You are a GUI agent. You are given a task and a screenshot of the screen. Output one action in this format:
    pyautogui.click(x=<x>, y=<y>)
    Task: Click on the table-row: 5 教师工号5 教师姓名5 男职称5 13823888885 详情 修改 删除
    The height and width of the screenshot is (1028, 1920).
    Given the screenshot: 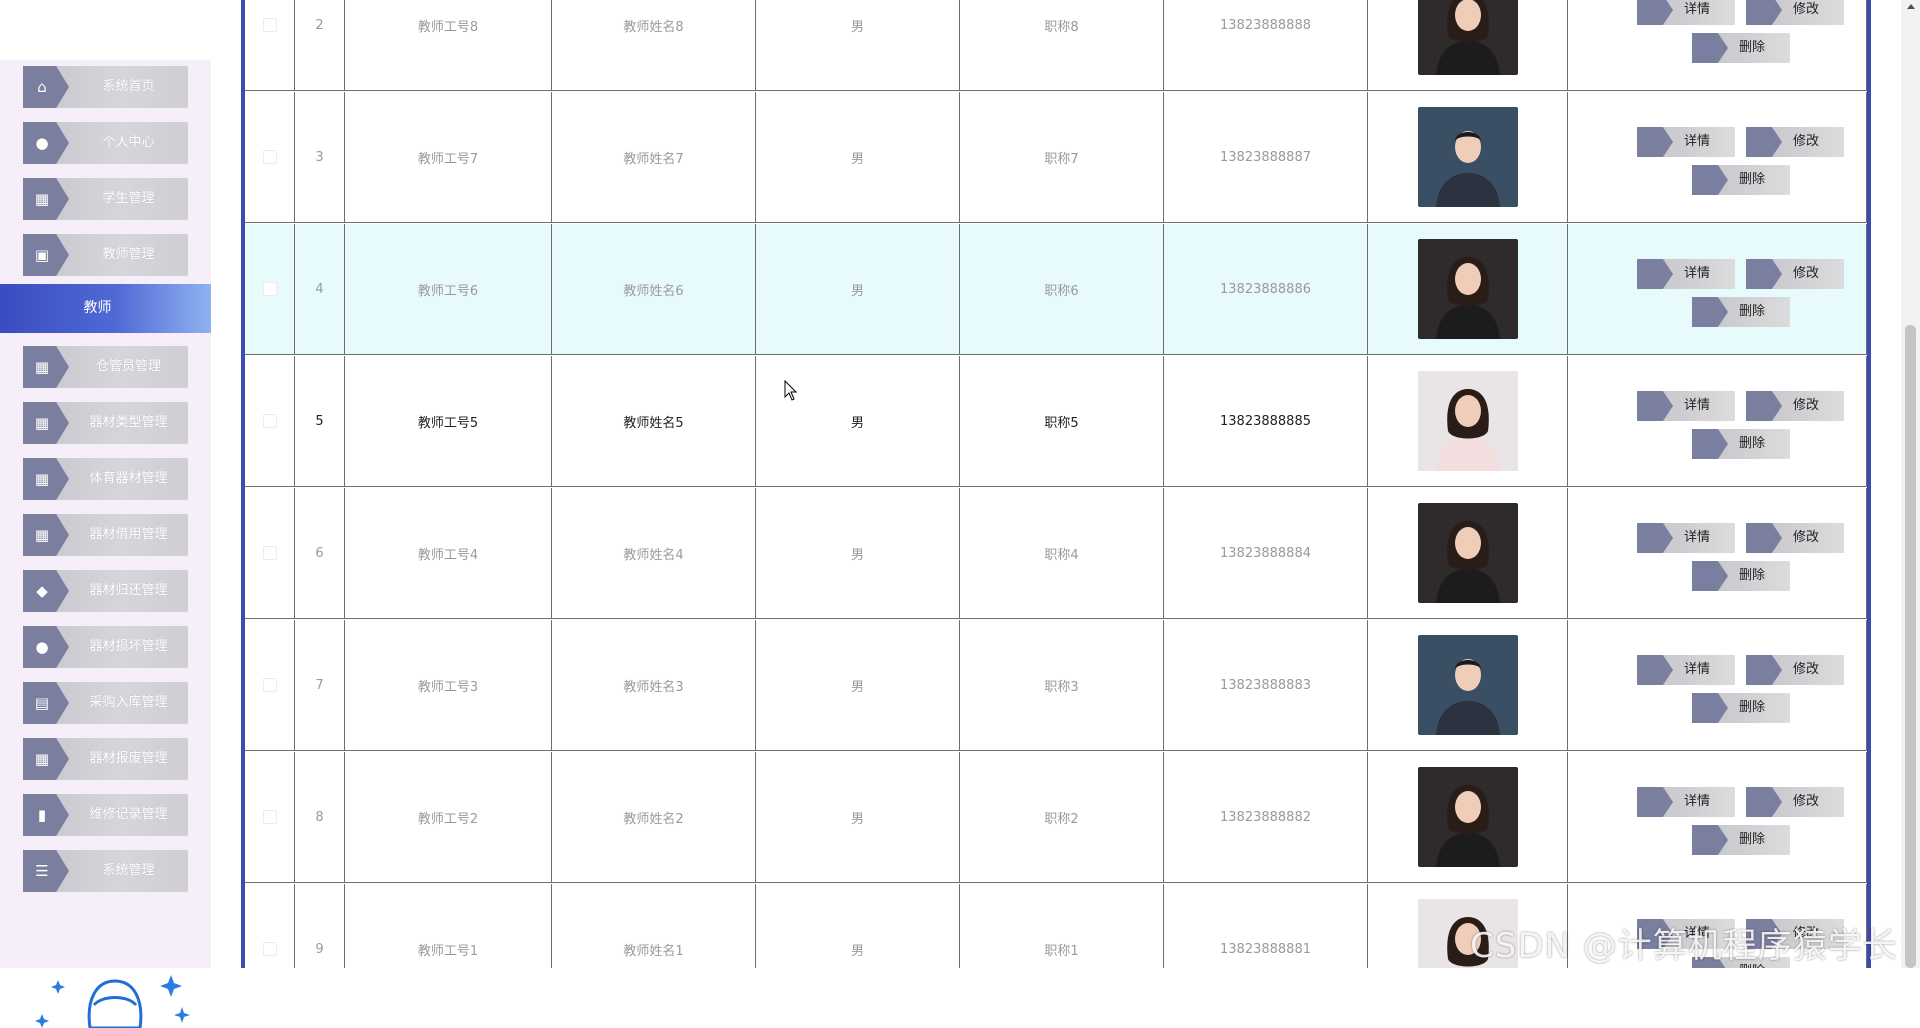 What is the action you would take?
    pyautogui.click(x=1056, y=421)
    